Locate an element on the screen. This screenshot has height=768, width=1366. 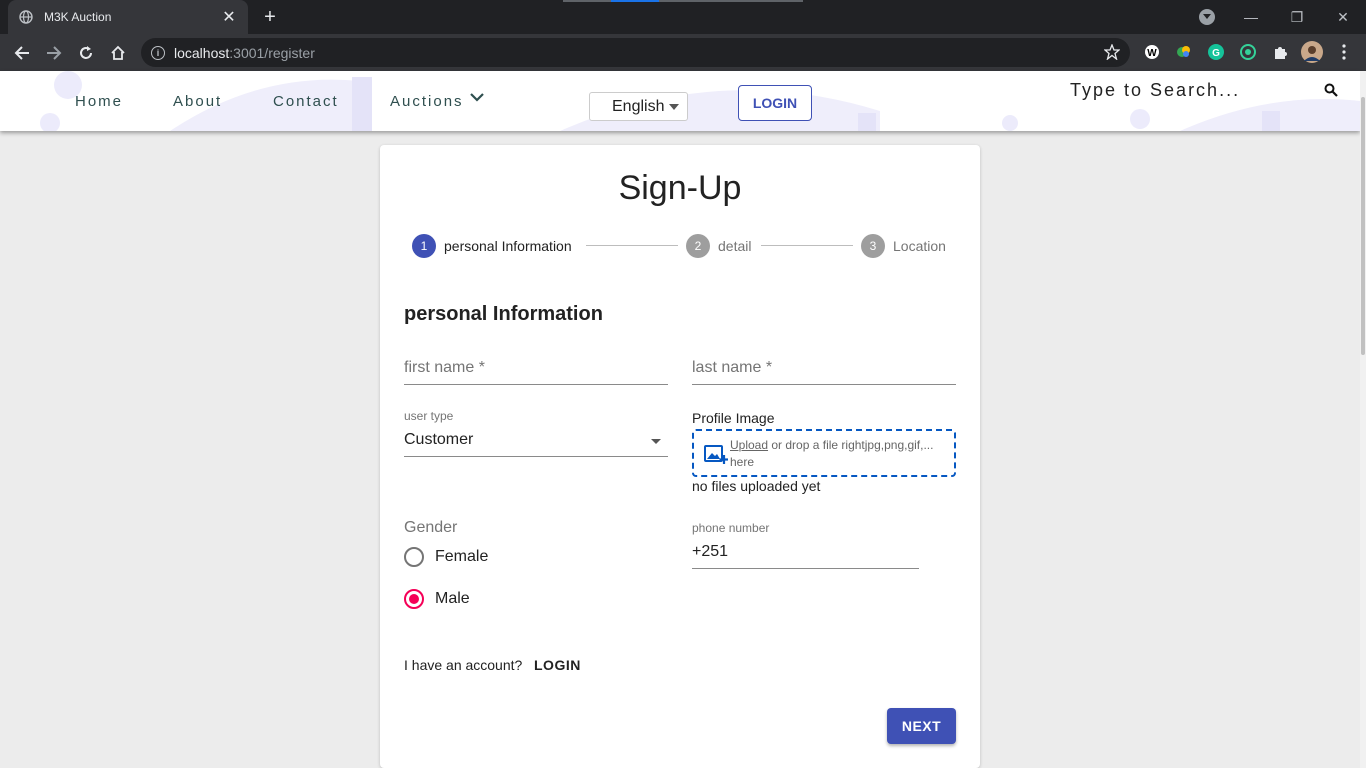
svg-text: W is located at coordinates (1152, 53).